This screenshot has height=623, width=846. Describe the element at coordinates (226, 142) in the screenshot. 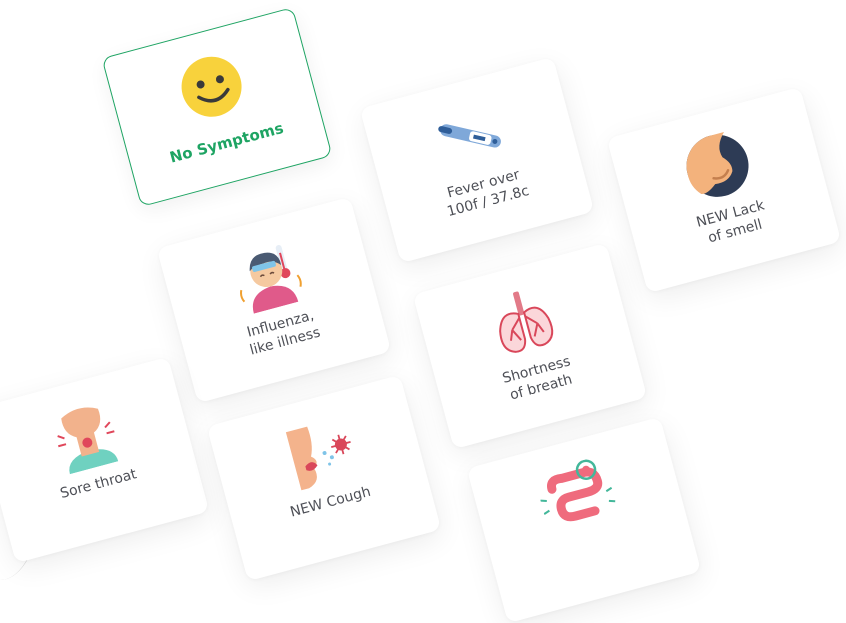

I see `symptom-label: No Symptoms` at that location.